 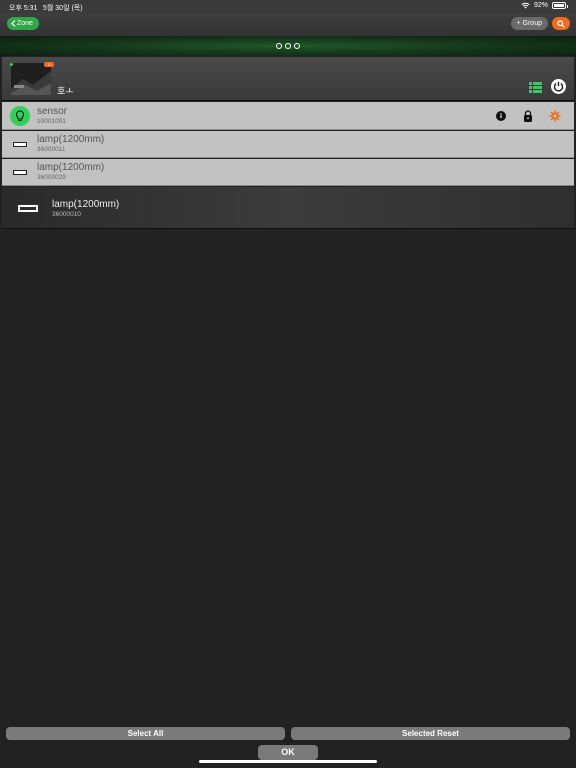 What do you see at coordinates (52, 111) in the screenshot?
I see `device-name: sensor` at bounding box center [52, 111].